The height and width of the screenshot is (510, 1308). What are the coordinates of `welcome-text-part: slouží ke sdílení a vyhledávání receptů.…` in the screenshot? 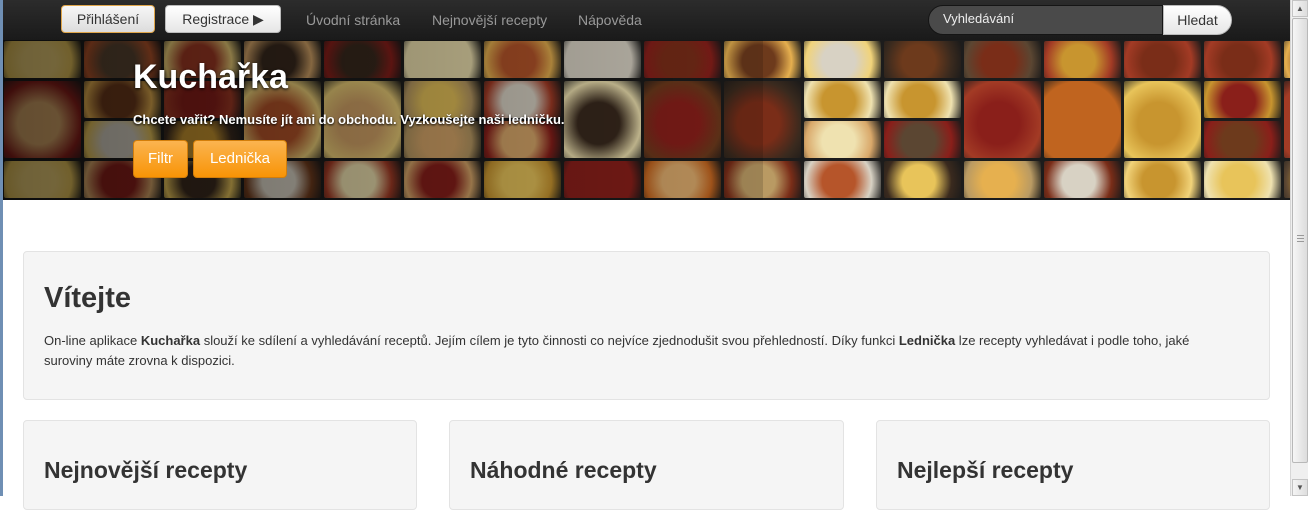 It's located at (549, 340).